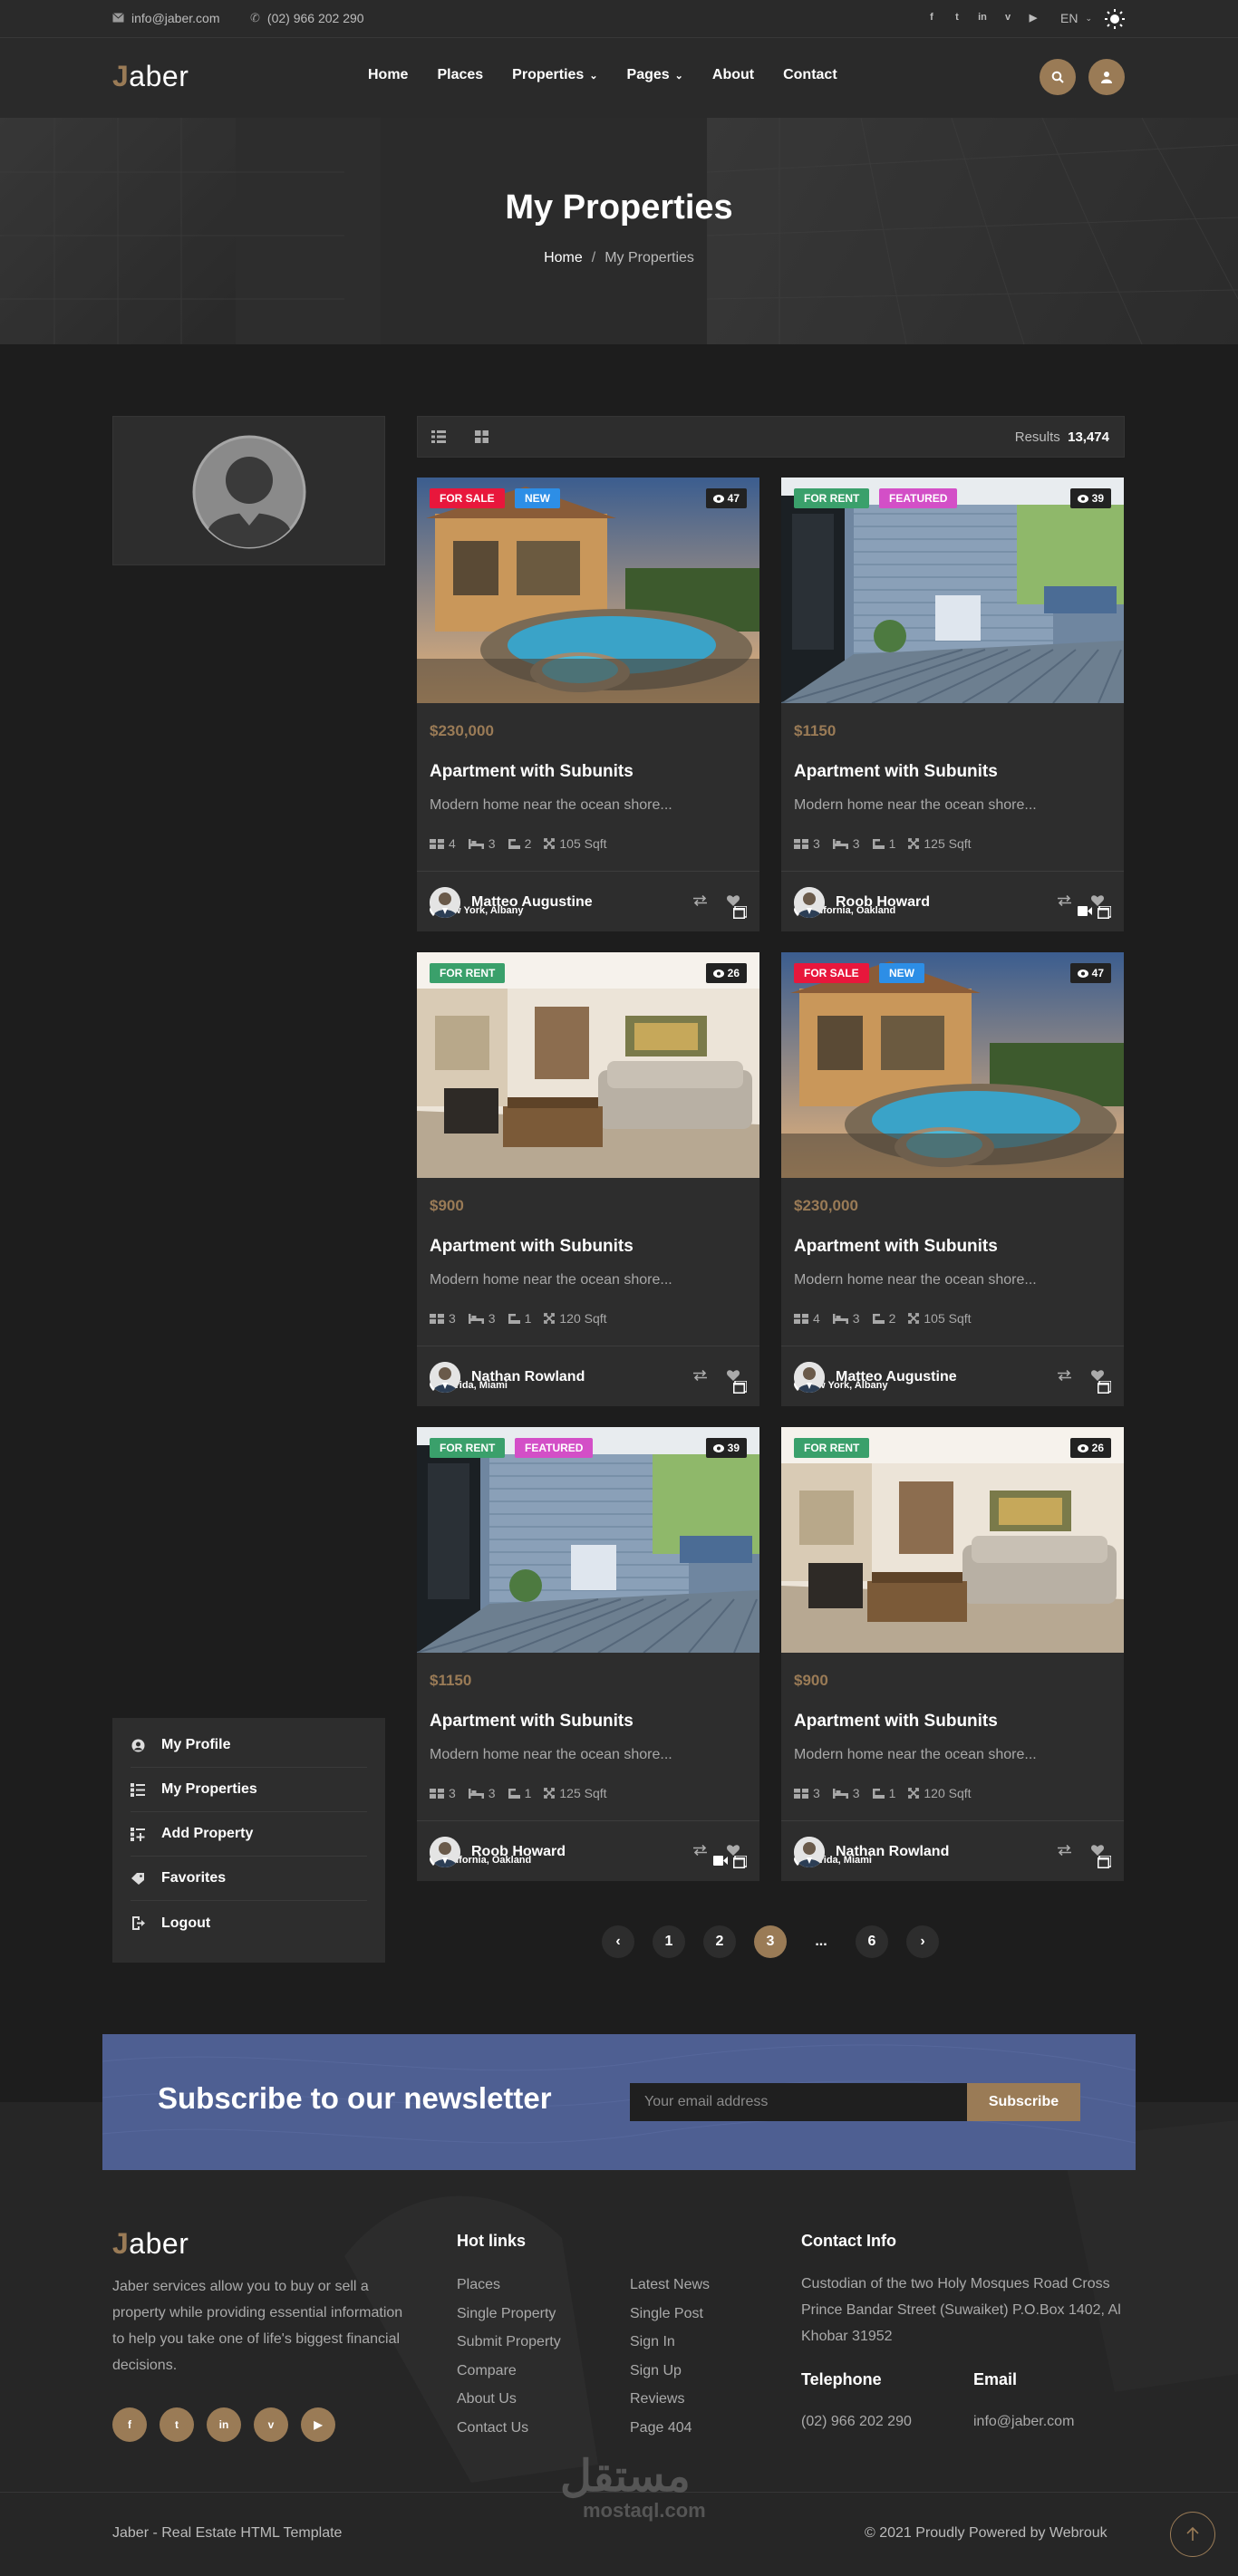 The image size is (1238, 2576). Describe the element at coordinates (872, 1941) in the screenshot. I see `pagination-page: 6` at that location.